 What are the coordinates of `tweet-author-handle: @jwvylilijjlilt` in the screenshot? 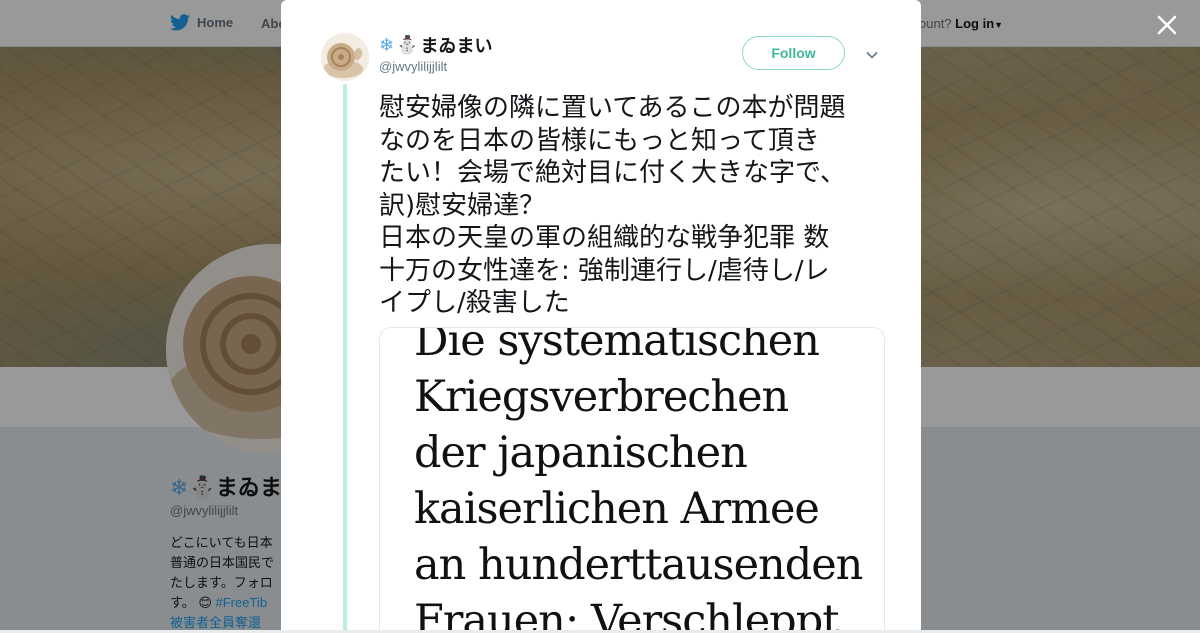 It's located at (413, 66).